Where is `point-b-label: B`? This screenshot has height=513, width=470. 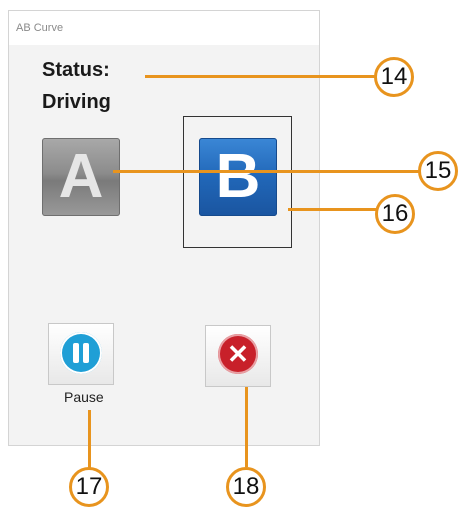
point-b-label: B is located at coordinates (238, 176).